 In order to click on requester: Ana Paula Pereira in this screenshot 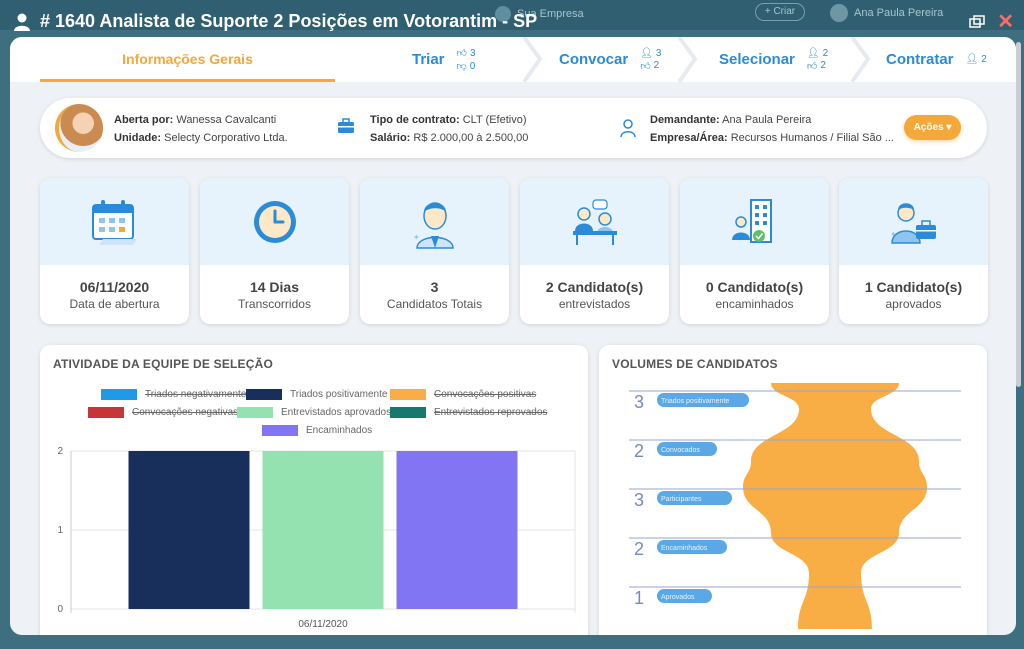, I will do `click(767, 120)`.